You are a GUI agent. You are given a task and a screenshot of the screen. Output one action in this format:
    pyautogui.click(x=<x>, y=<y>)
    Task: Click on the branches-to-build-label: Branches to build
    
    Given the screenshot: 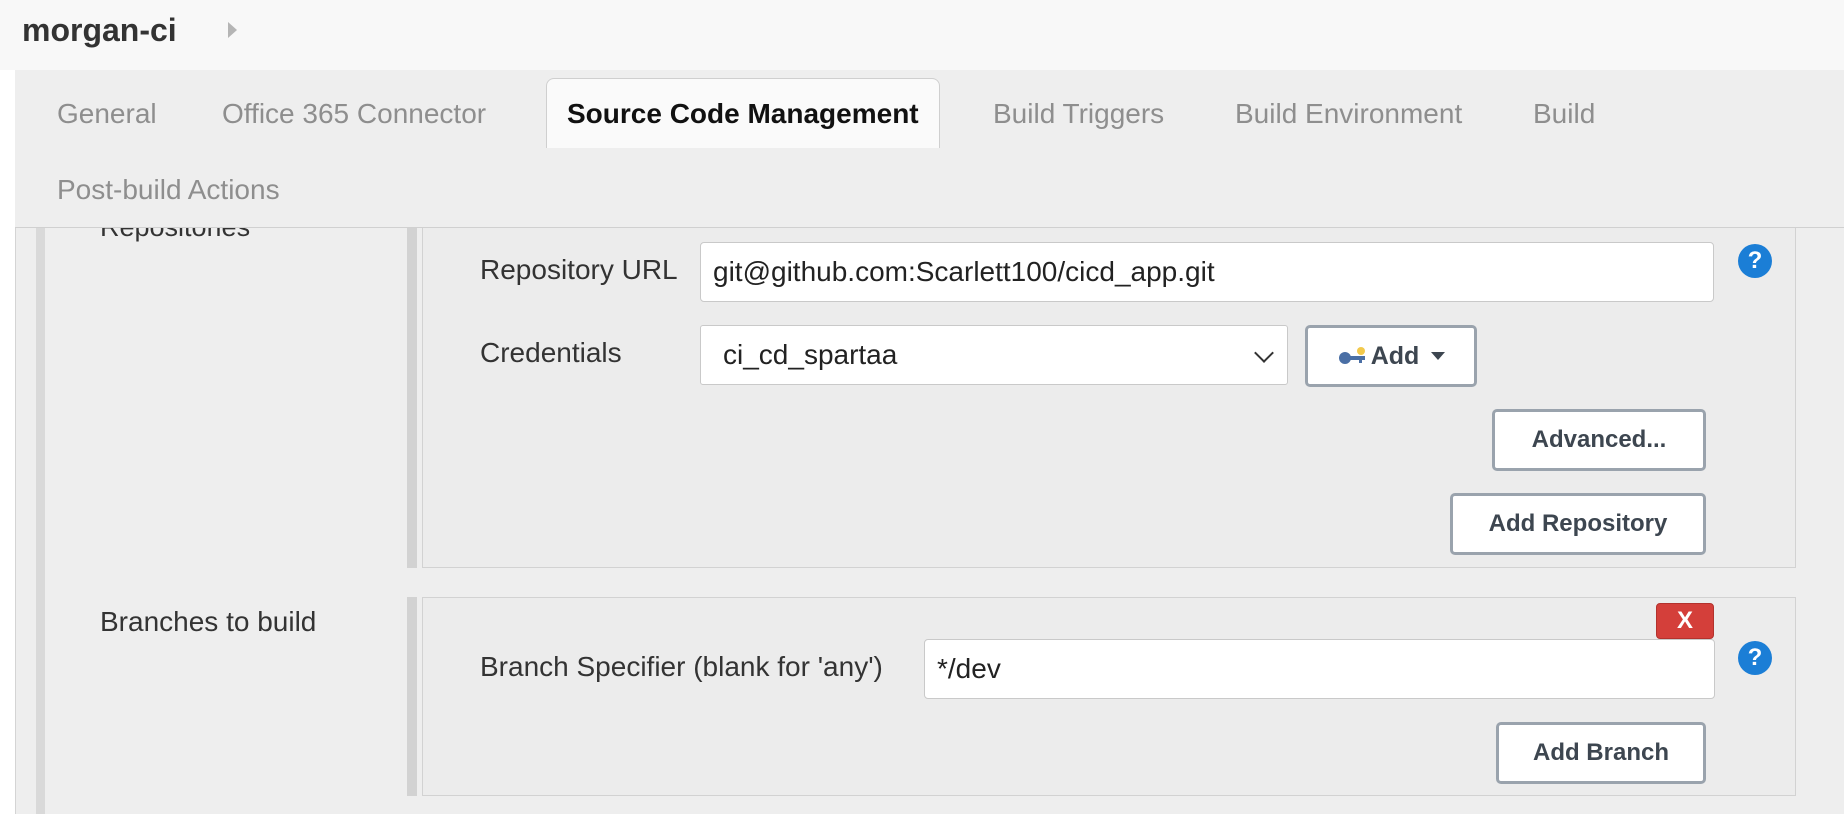 What is the action you would take?
    pyautogui.click(x=208, y=621)
    